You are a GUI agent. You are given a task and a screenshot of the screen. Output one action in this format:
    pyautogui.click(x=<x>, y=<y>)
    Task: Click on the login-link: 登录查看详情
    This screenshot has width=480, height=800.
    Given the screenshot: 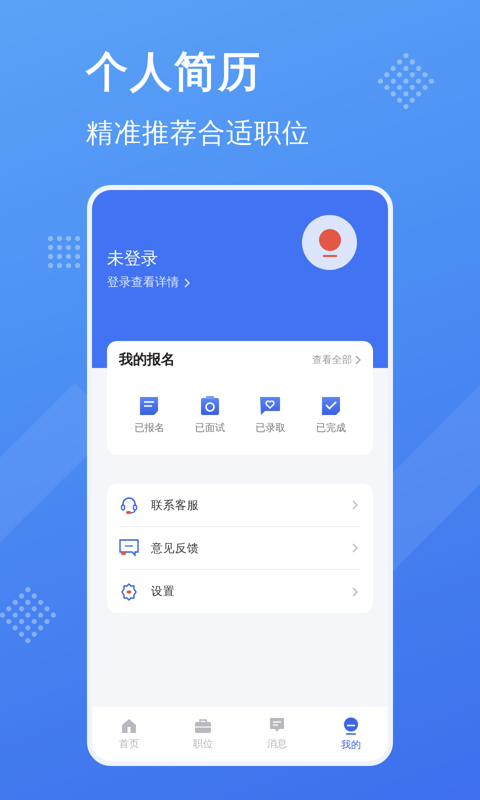 What is the action you would take?
    pyautogui.click(x=148, y=282)
    